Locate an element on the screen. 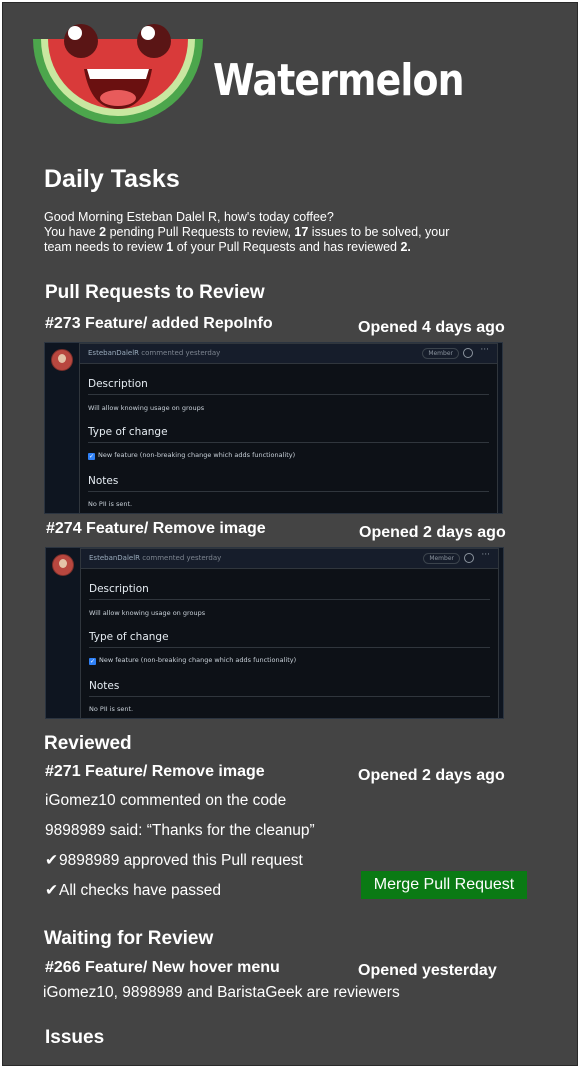 Image resolution: width=581 pixels, height=1068 pixels. section-title-issues: Issues is located at coordinates (75, 1037).